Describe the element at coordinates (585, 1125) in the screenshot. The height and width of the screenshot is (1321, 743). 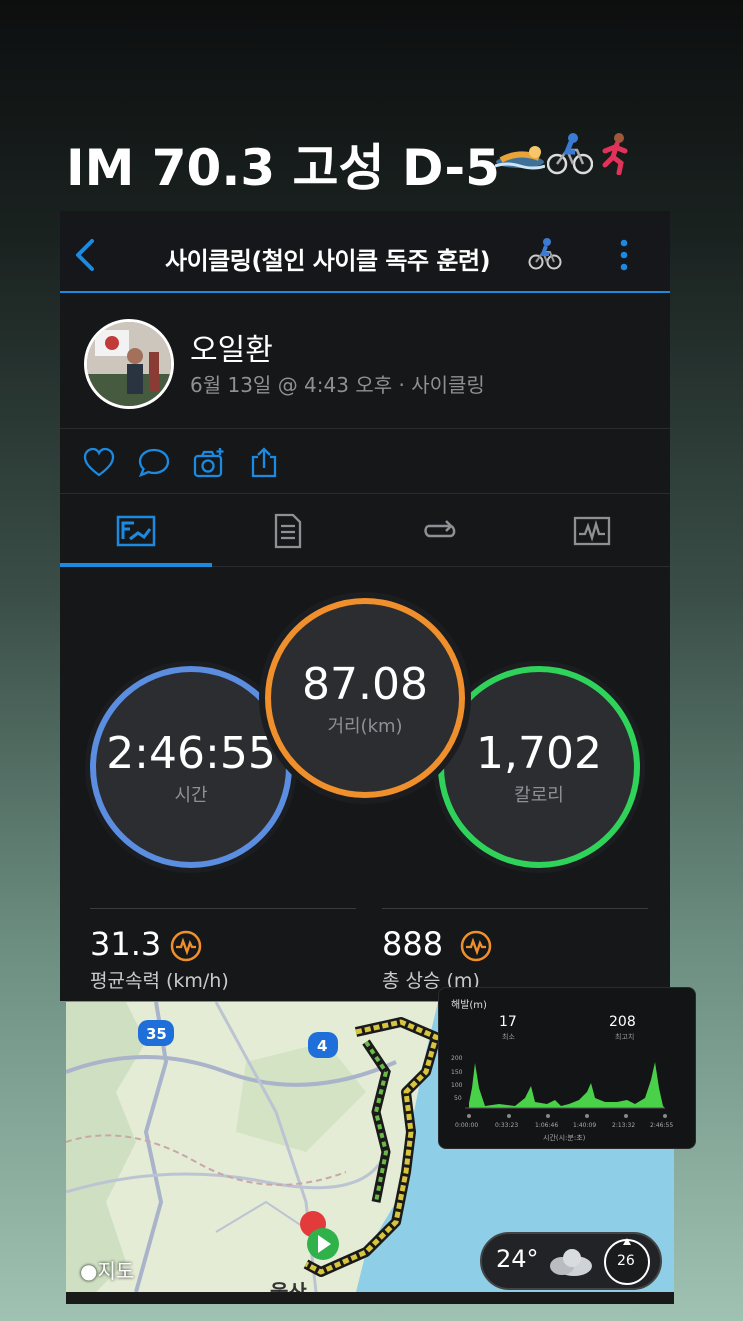
I see `x-tick: 1:40:09` at that location.